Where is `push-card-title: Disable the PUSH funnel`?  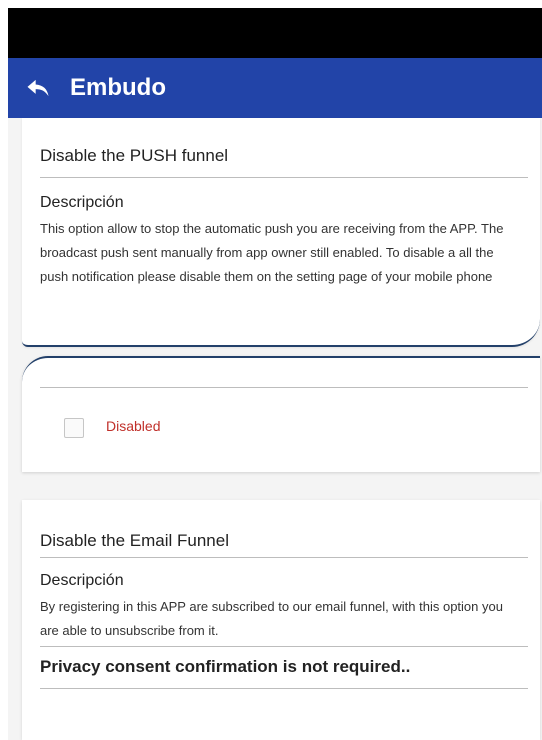 push-card-title: Disable the PUSH funnel is located at coordinates (134, 155).